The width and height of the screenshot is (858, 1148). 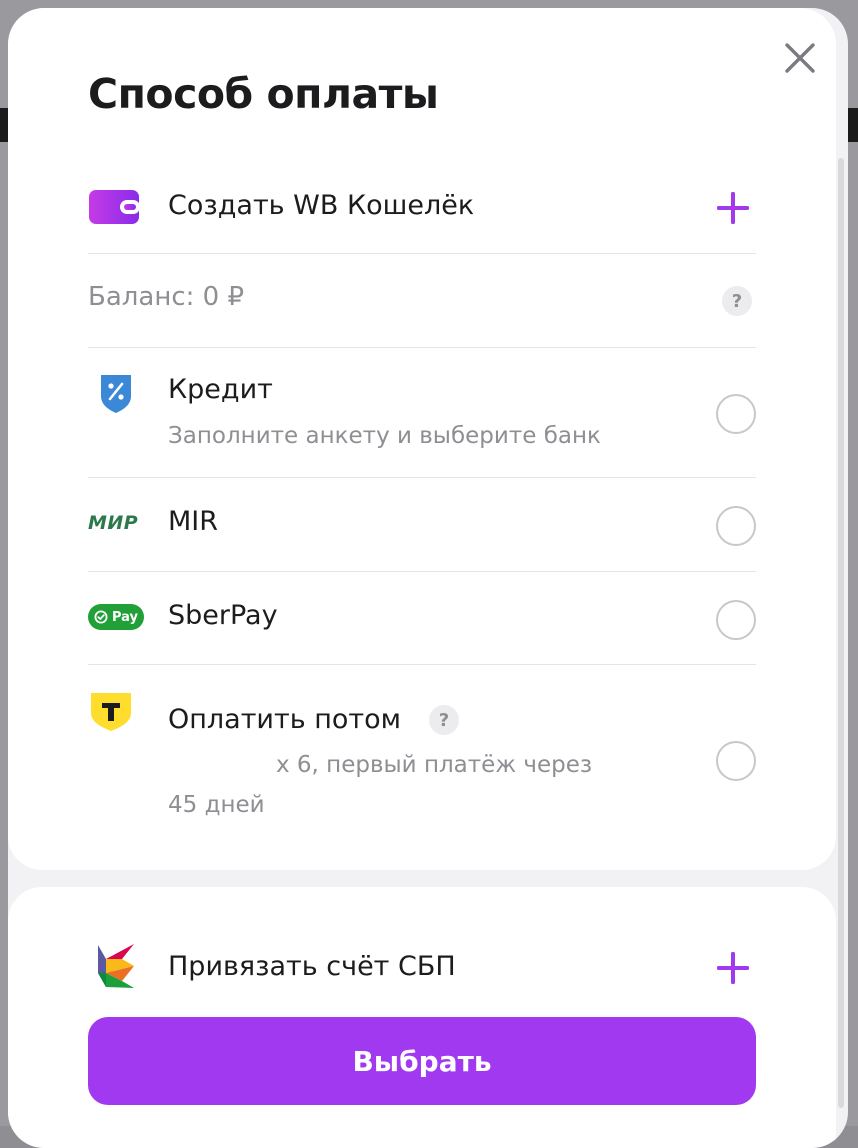 What do you see at coordinates (422, 526) in the screenshot?
I see `method-mir-row: МИР MIR` at bounding box center [422, 526].